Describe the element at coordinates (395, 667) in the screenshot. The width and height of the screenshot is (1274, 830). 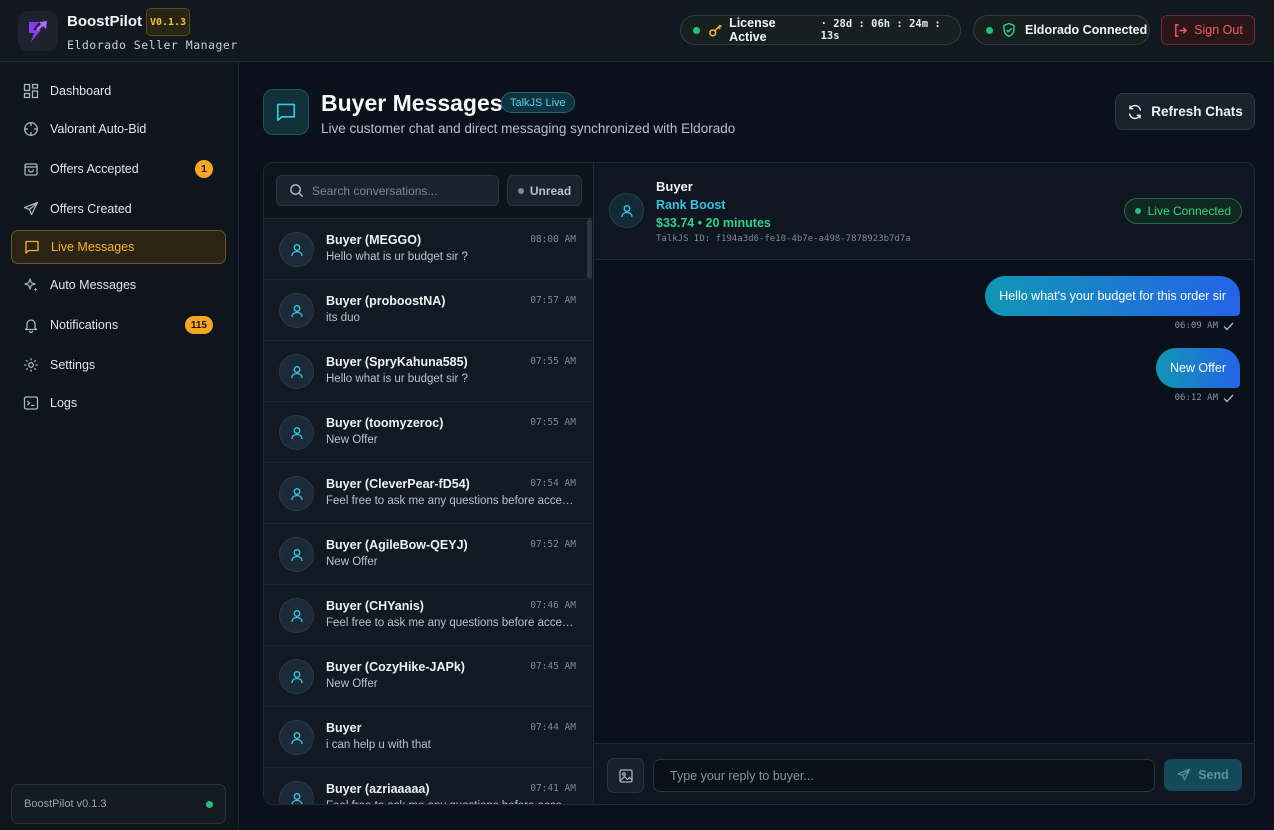
I see `conversation-name: Buyer (CozyHike-JAPk)` at that location.